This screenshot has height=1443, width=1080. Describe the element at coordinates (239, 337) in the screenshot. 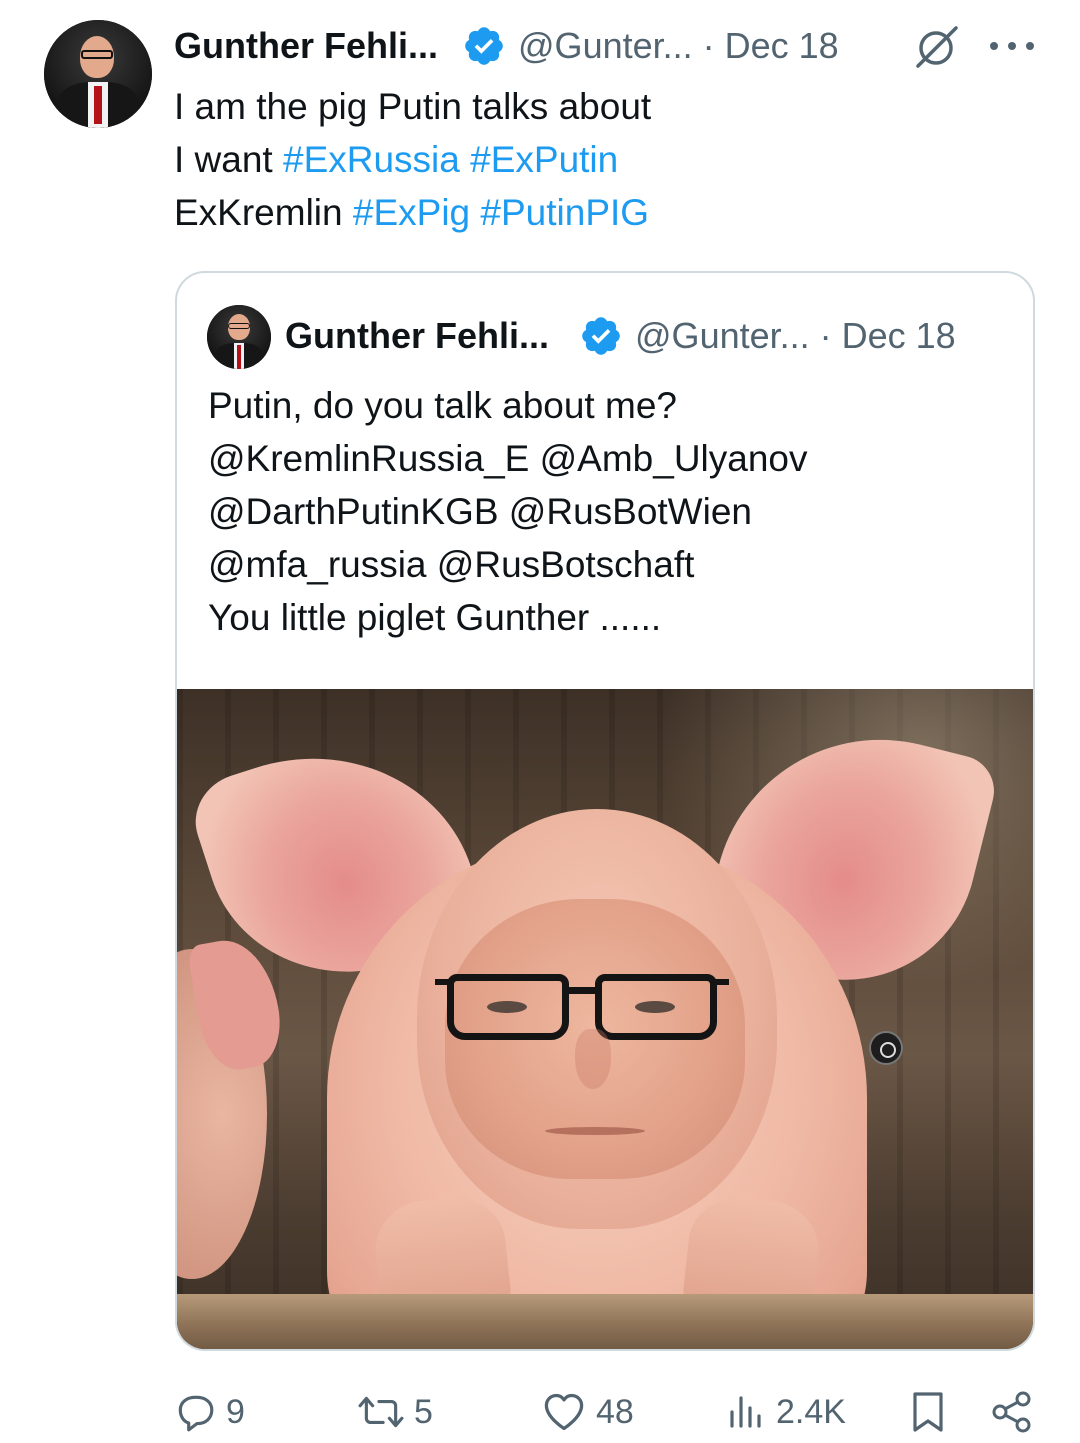

I see `quoted-author-avatar` at that location.